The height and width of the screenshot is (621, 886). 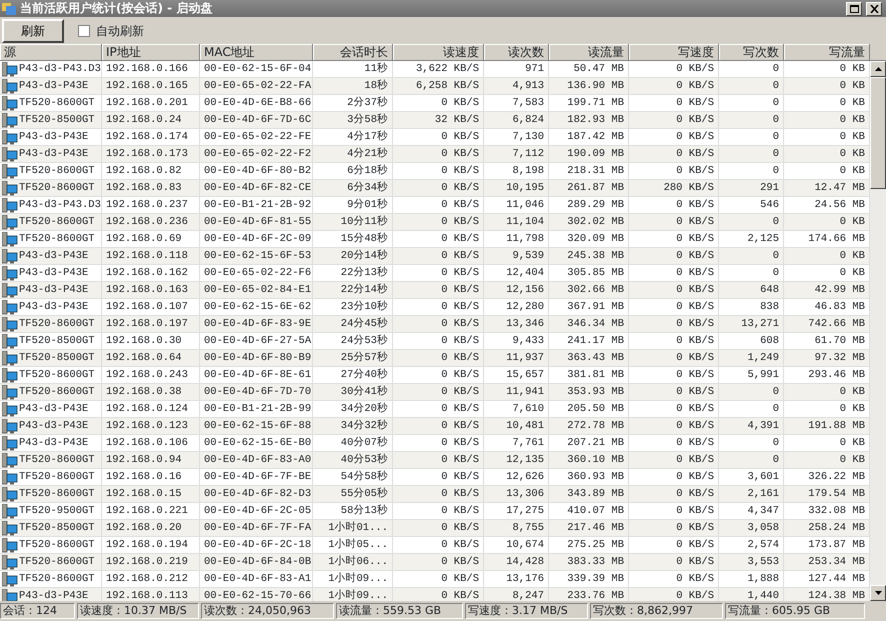 What do you see at coordinates (751, 594) in the screenshot?
I see `table-cell: 1,440` at bounding box center [751, 594].